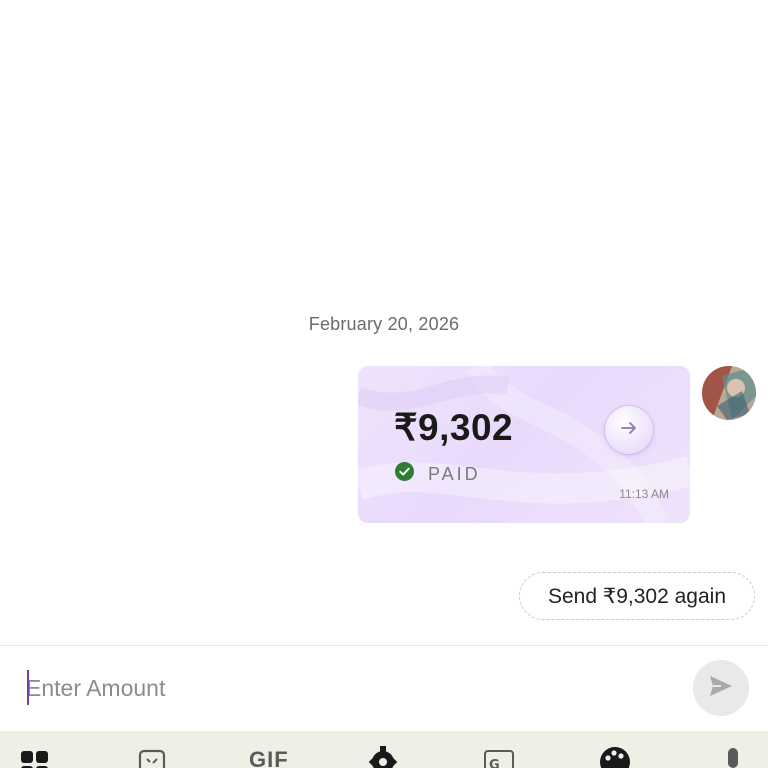 The image size is (768, 768). What do you see at coordinates (499, 756) in the screenshot?
I see `translate-icon: G` at bounding box center [499, 756].